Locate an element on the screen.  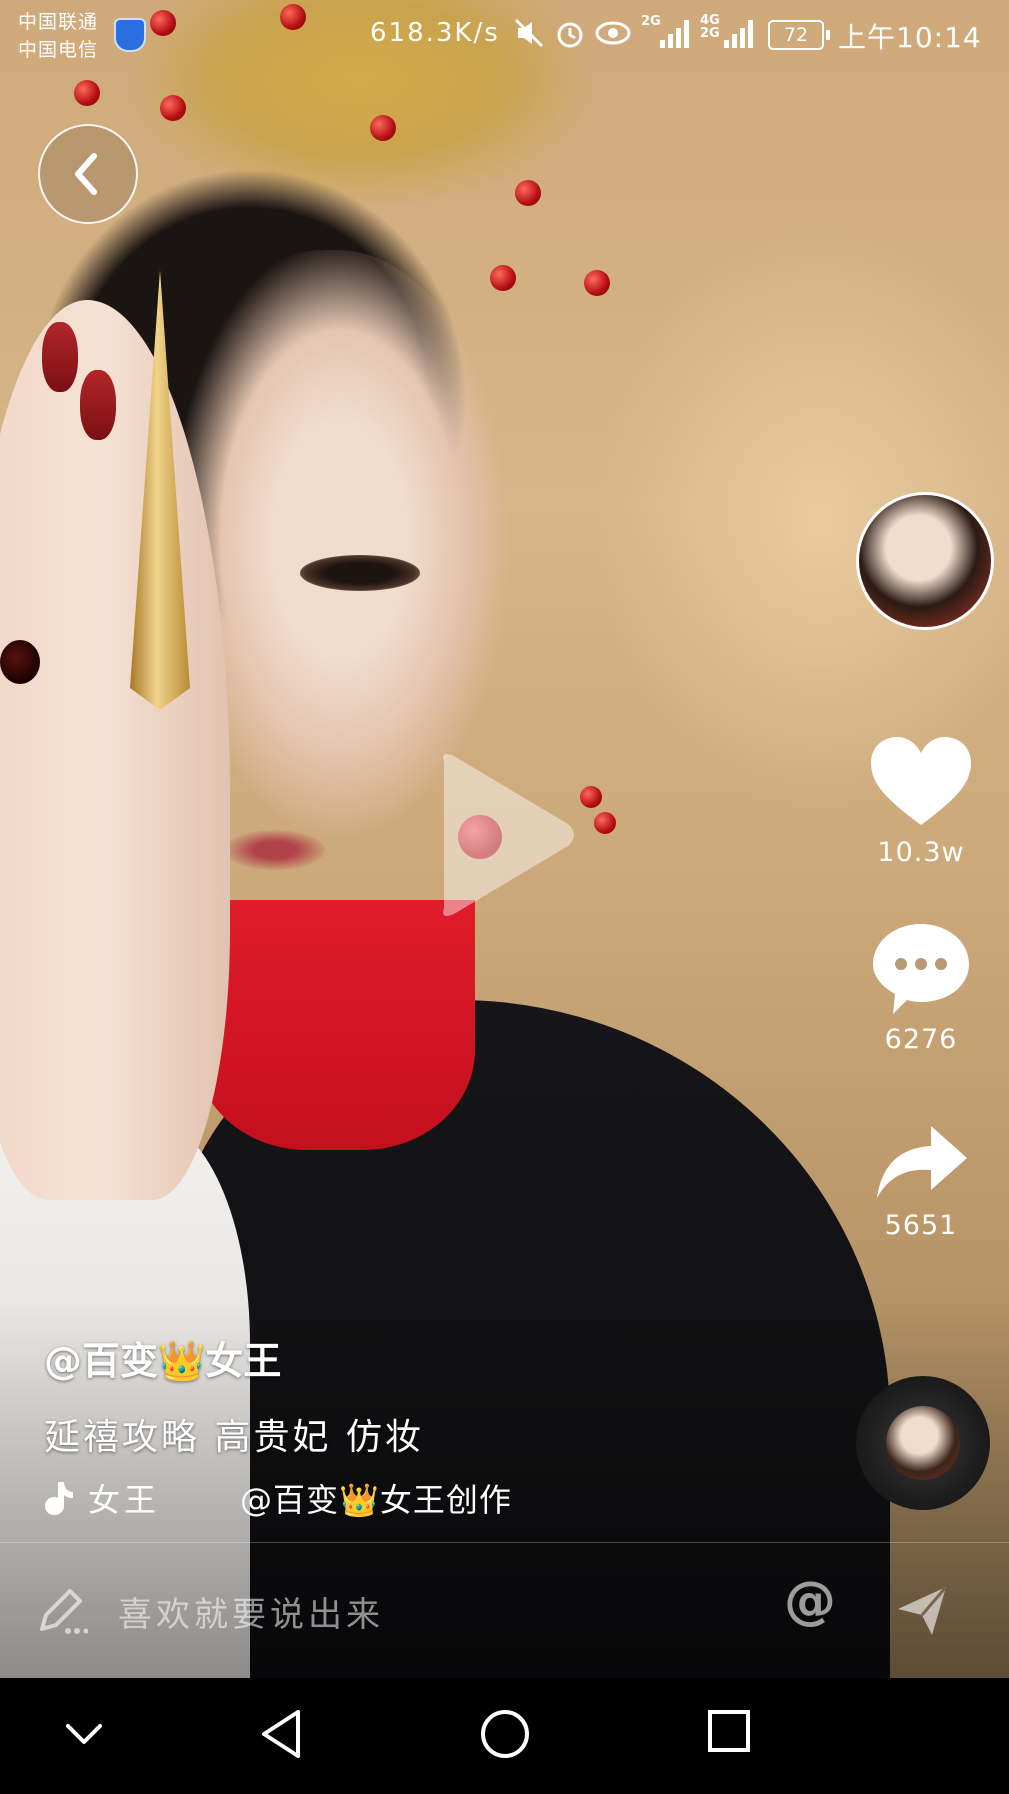
signal-2-label: 4G 2G is located at coordinates (710, 27).